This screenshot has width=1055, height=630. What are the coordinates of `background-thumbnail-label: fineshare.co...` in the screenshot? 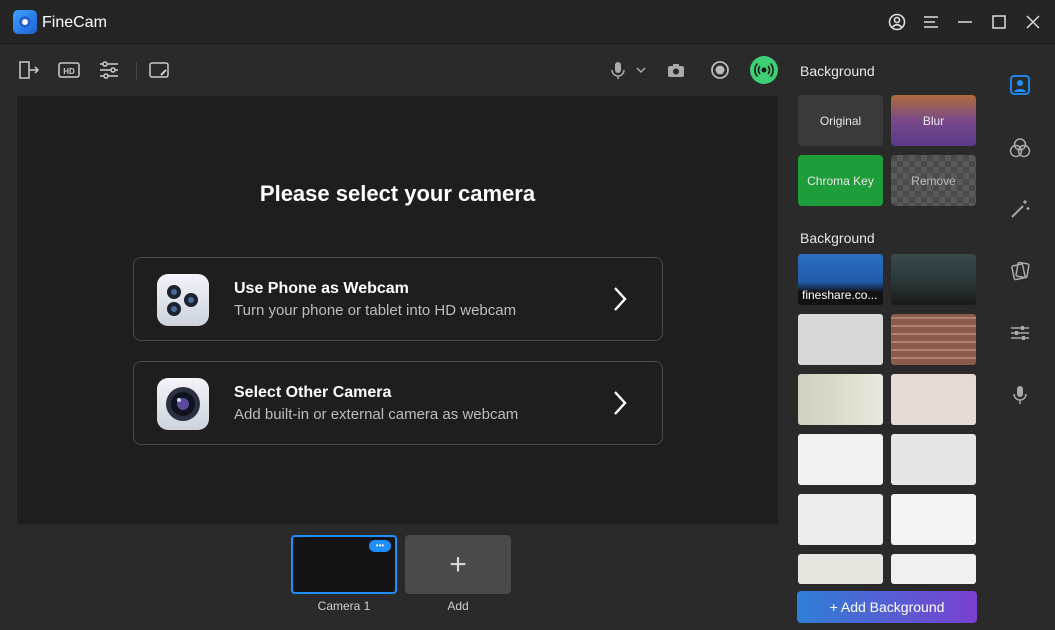 It's located at (840, 295).